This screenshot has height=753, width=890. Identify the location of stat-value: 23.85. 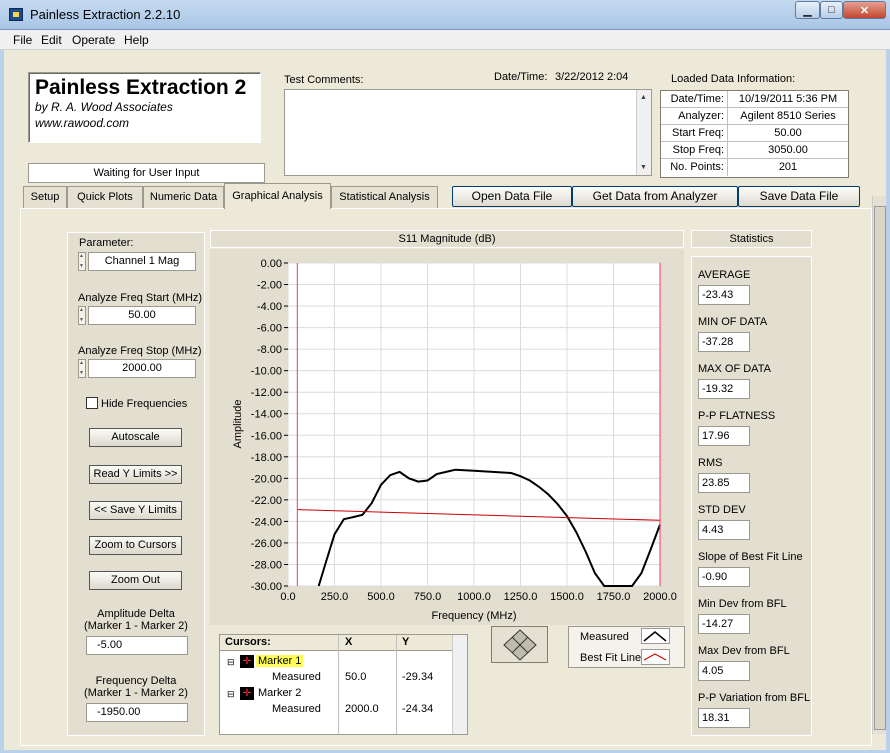
(724, 483).